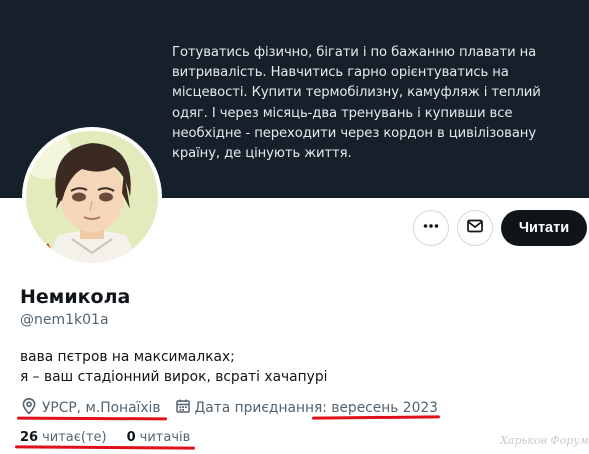 This screenshot has width=589, height=454. Describe the element at coordinates (294, 230) in the screenshot. I see `profile-actions: Читати` at that location.